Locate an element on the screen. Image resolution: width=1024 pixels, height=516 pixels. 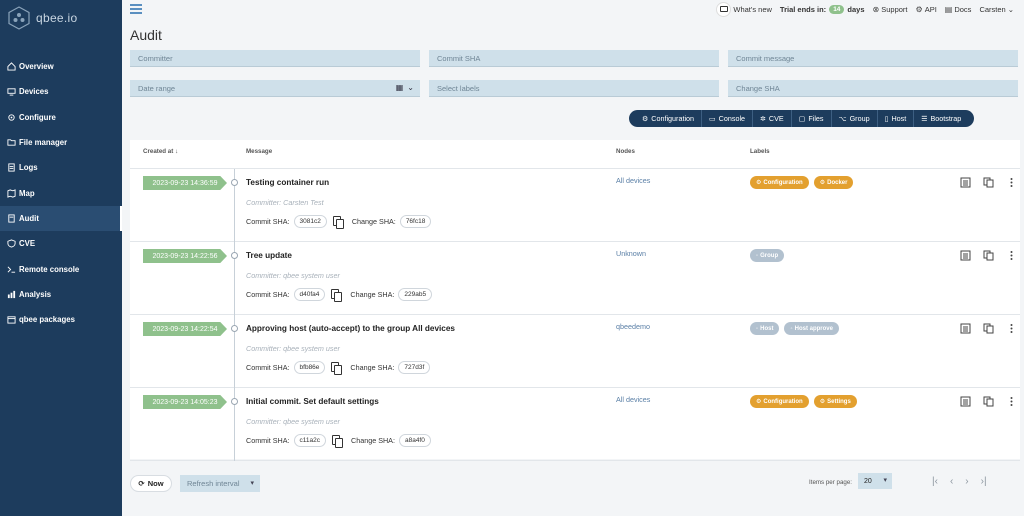
page-title: Audit is located at coordinates (146, 35).